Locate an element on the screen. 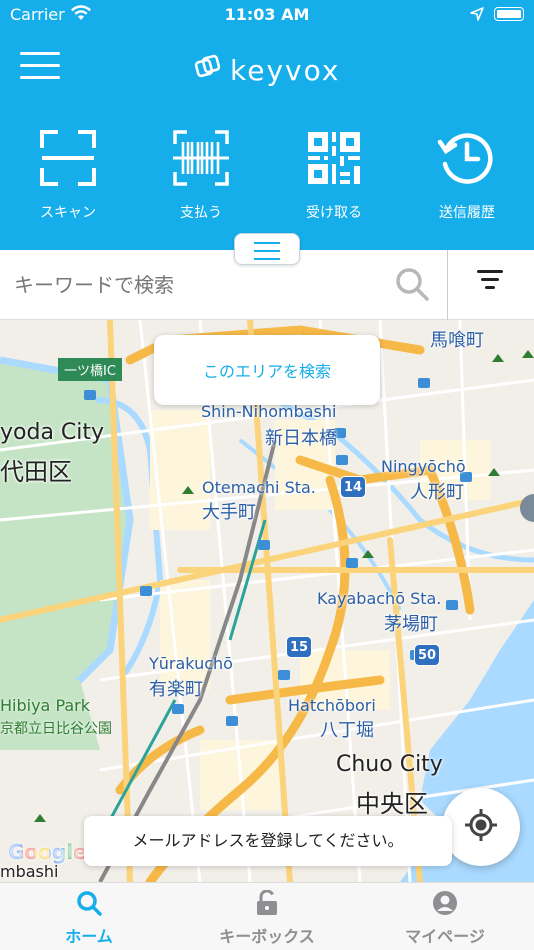 This screenshot has height=950, width=534. search-input is located at coordinates (204, 285).